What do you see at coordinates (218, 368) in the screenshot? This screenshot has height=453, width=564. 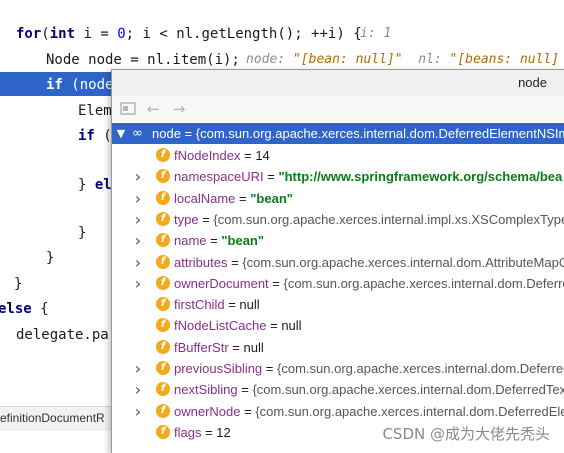 I see `field-name: previousSibling` at bounding box center [218, 368].